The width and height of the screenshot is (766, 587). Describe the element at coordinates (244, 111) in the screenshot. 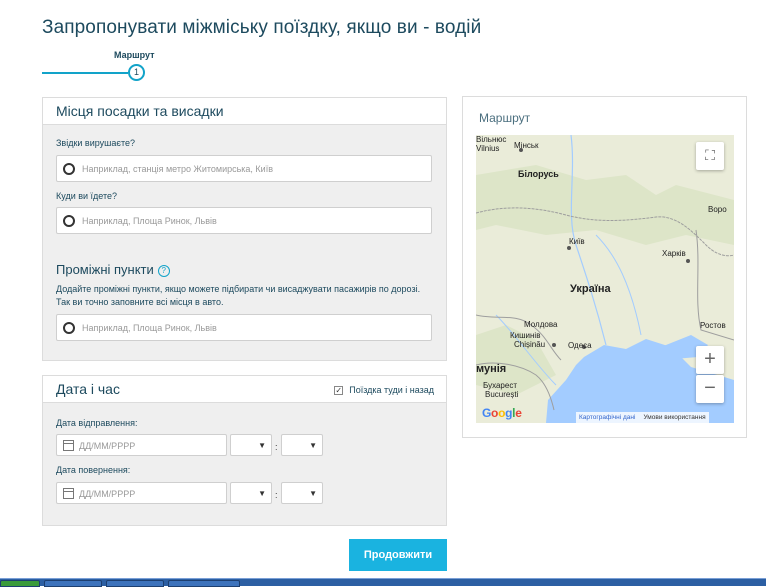

I see `route-panel-title: Місця посадки та висадки` at that location.